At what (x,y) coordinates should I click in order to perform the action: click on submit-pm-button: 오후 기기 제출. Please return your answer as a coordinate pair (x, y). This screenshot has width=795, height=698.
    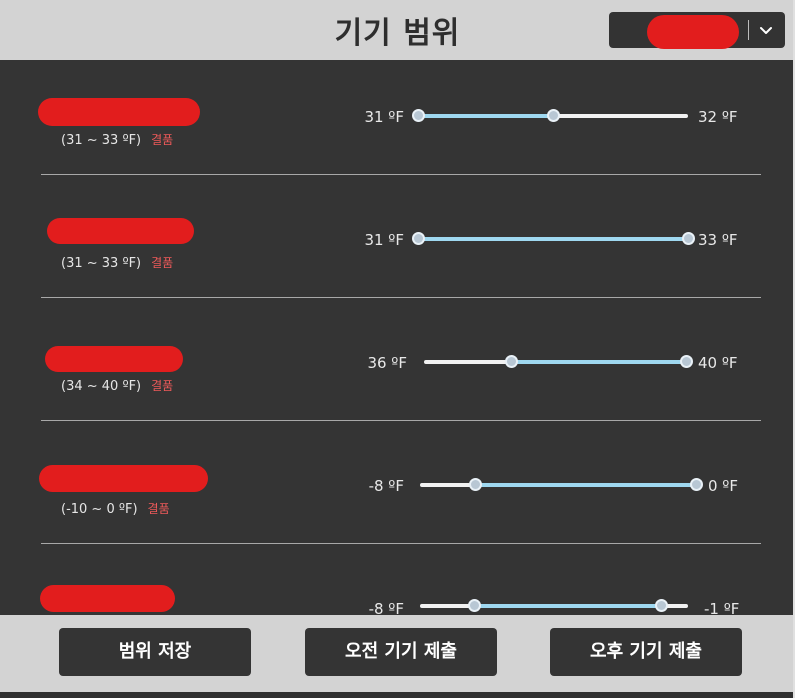
    Looking at the image, I should click on (646, 652).